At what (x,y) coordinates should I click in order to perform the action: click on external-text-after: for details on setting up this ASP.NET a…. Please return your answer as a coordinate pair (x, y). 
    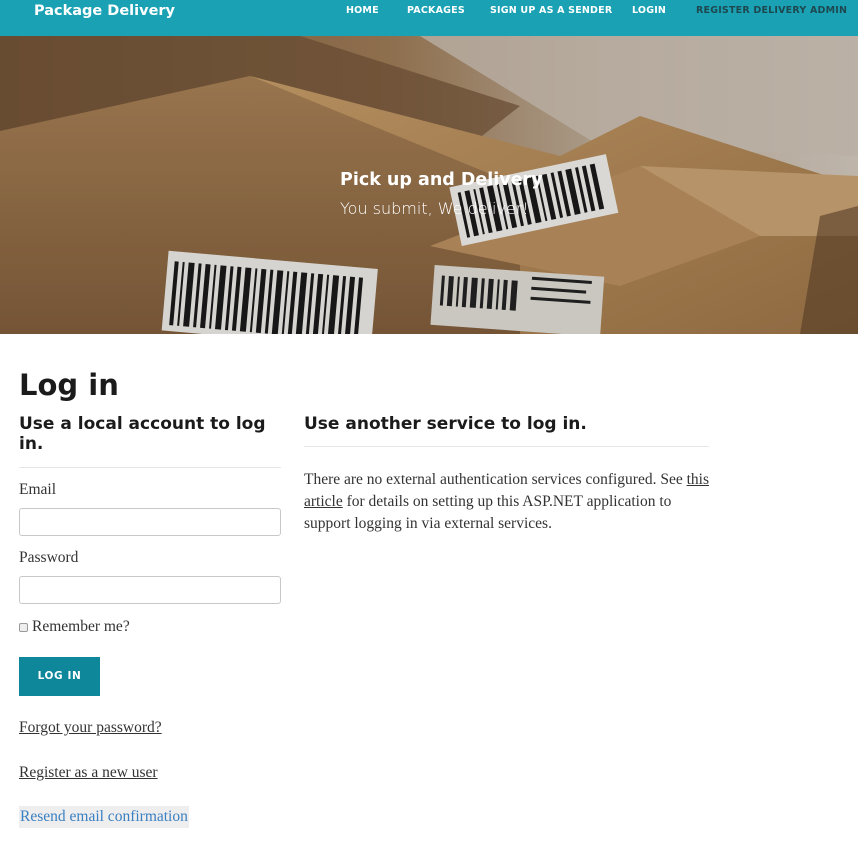
    Looking at the image, I should click on (488, 512).